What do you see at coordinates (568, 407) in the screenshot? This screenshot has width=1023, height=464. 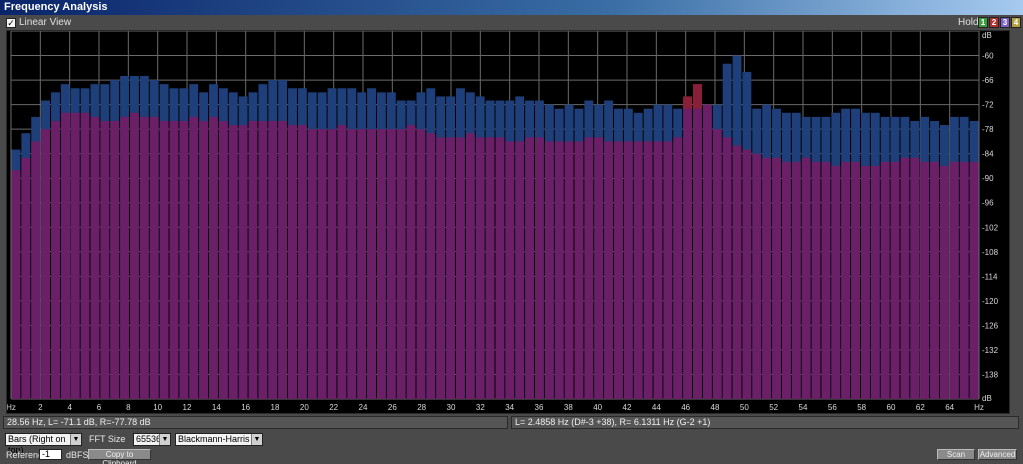 I see `x-tick-label: 38` at bounding box center [568, 407].